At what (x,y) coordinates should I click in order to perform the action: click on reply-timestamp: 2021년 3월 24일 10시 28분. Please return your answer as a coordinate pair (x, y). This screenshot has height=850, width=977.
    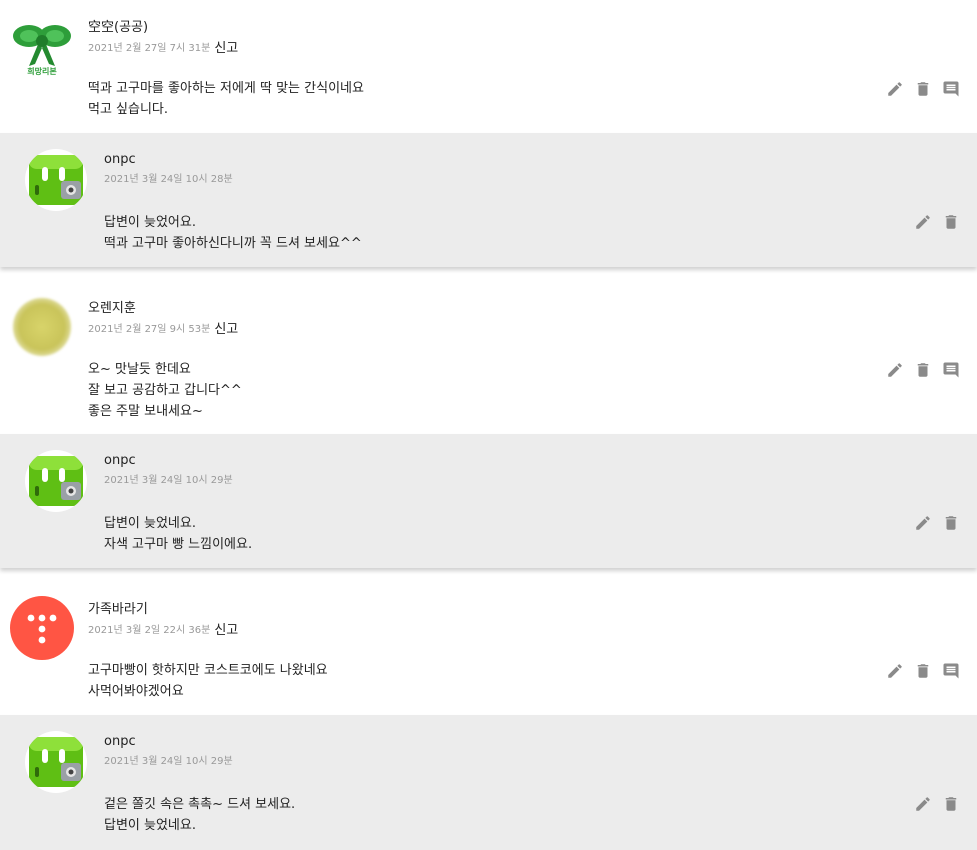
    Looking at the image, I should click on (168, 179).